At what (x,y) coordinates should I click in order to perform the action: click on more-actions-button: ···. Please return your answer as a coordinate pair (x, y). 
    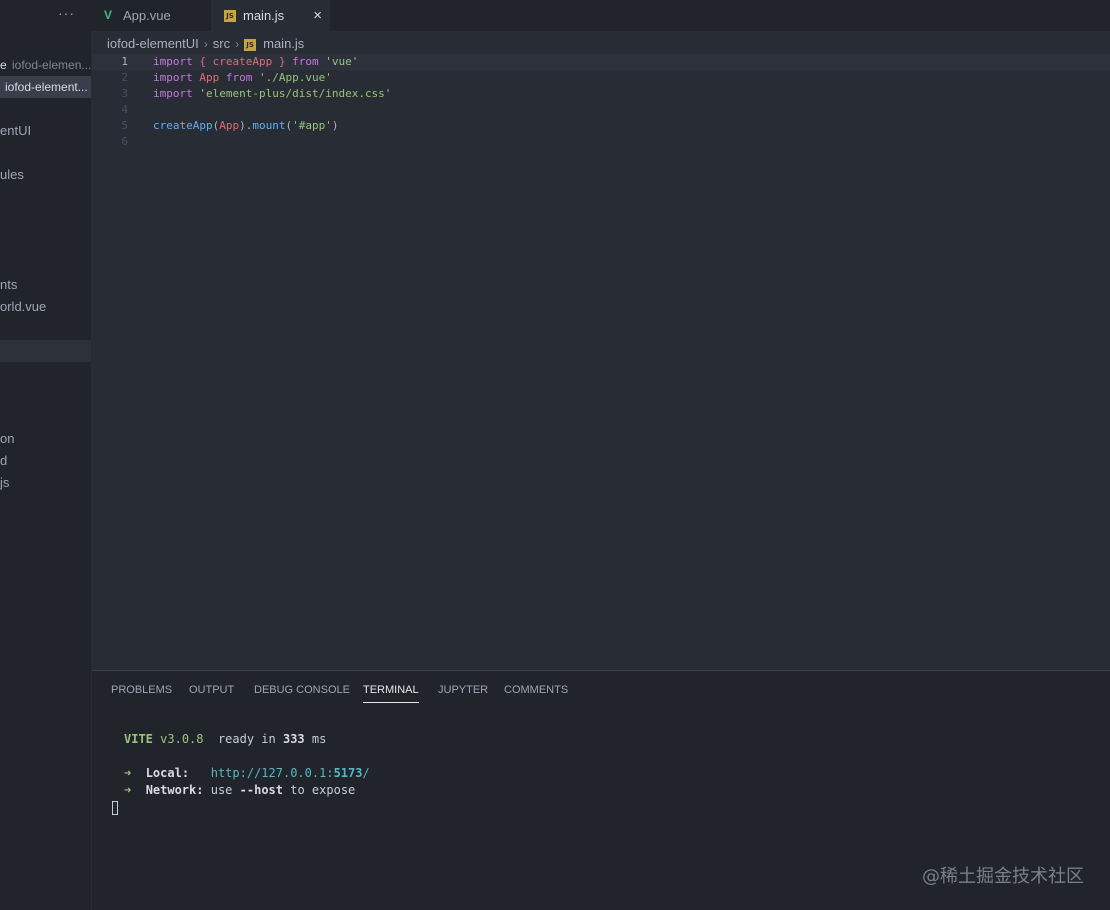
    Looking at the image, I should click on (66, 13).